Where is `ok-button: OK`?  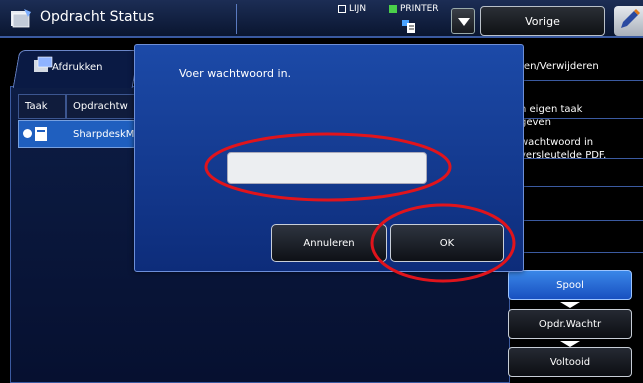
ok-button: OK is located at coordinates (447, 243).